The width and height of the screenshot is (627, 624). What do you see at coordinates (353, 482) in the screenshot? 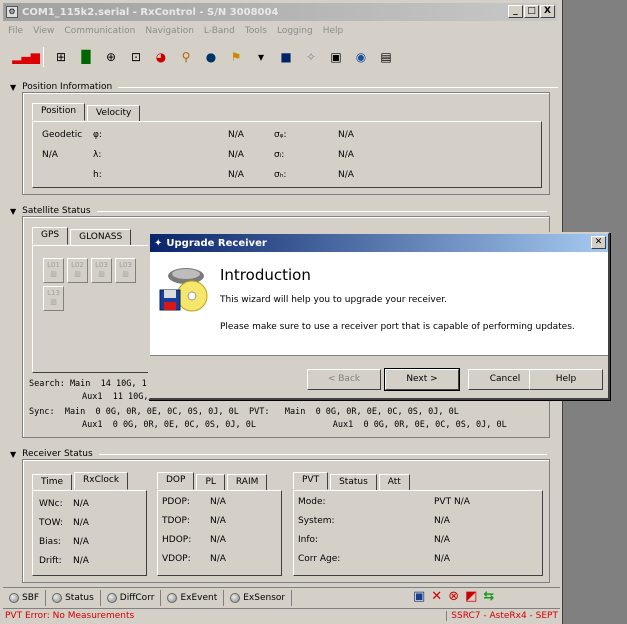
I see `tab-status: Status` at bounding box center [353, 482].